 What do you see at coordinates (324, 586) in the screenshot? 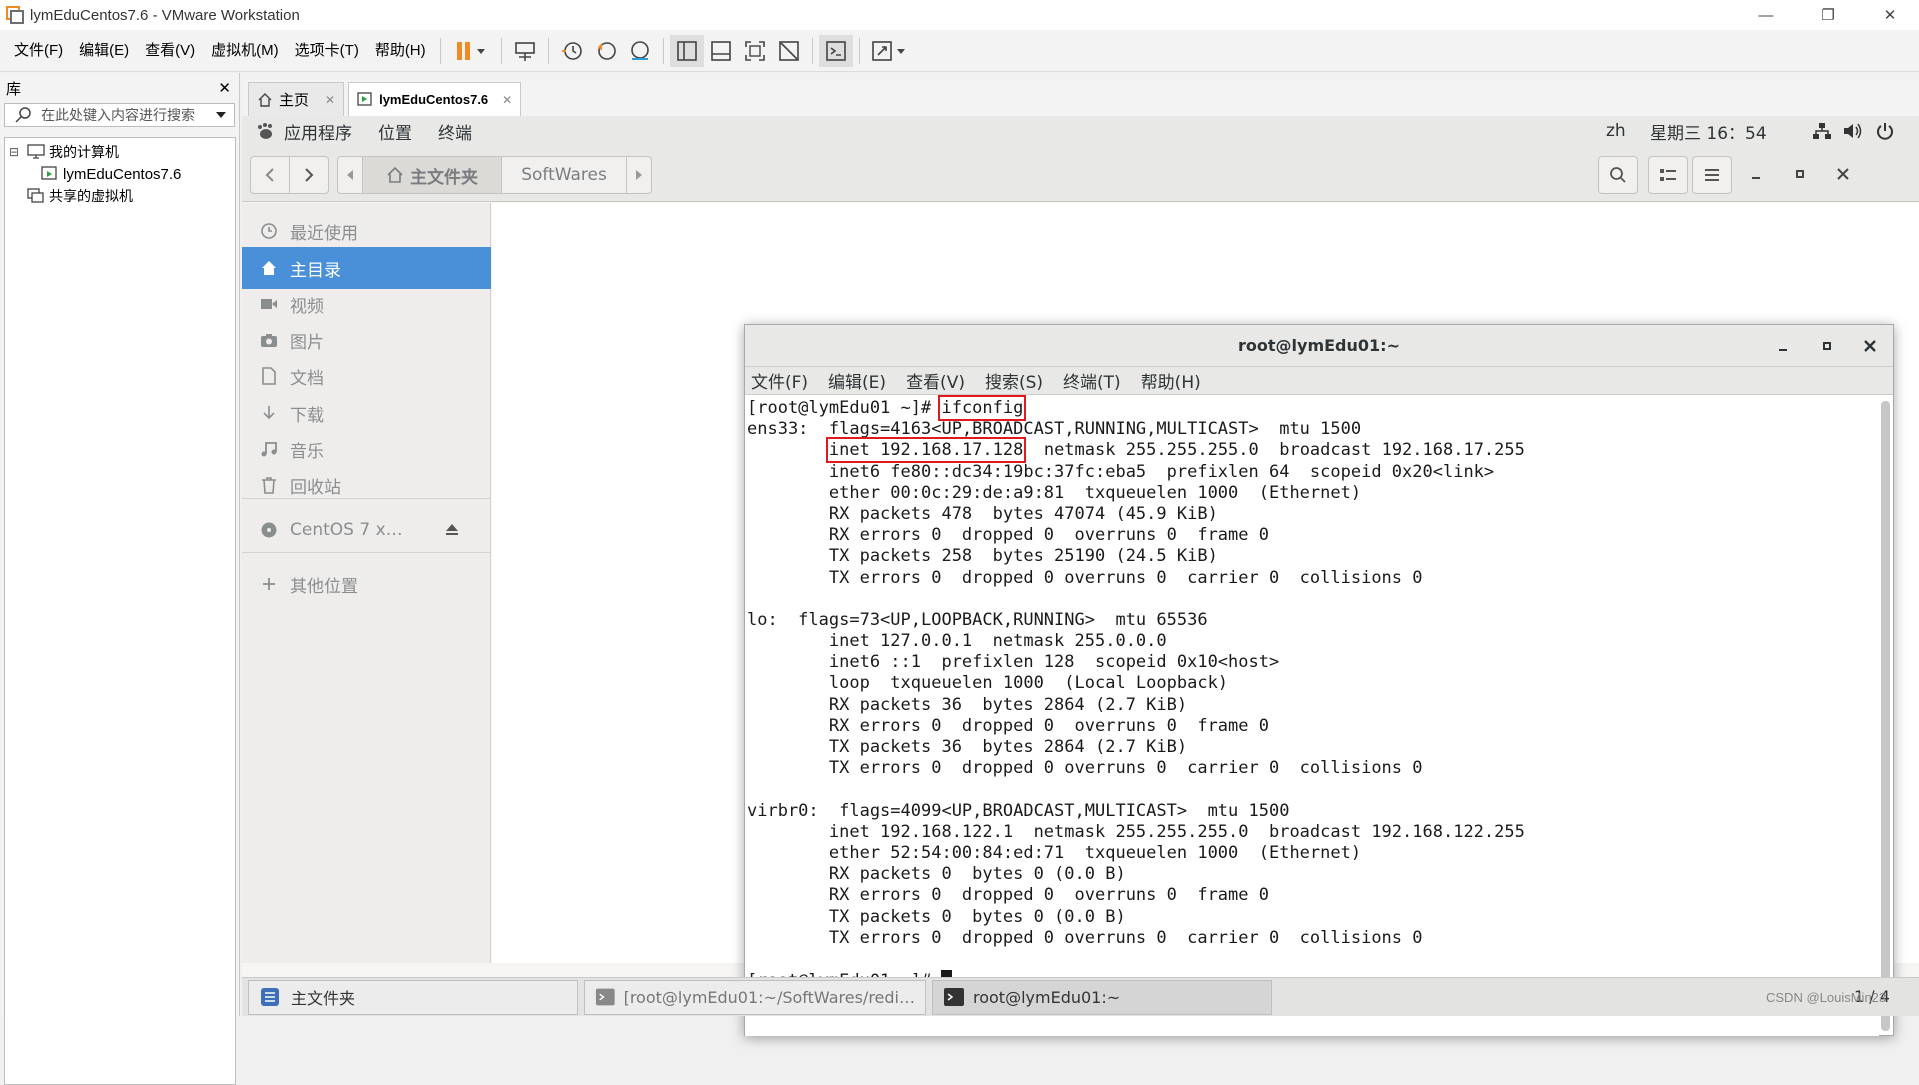
I see `sidebar-label-other-locations: 其他位置` at bounding box center [324, 586].